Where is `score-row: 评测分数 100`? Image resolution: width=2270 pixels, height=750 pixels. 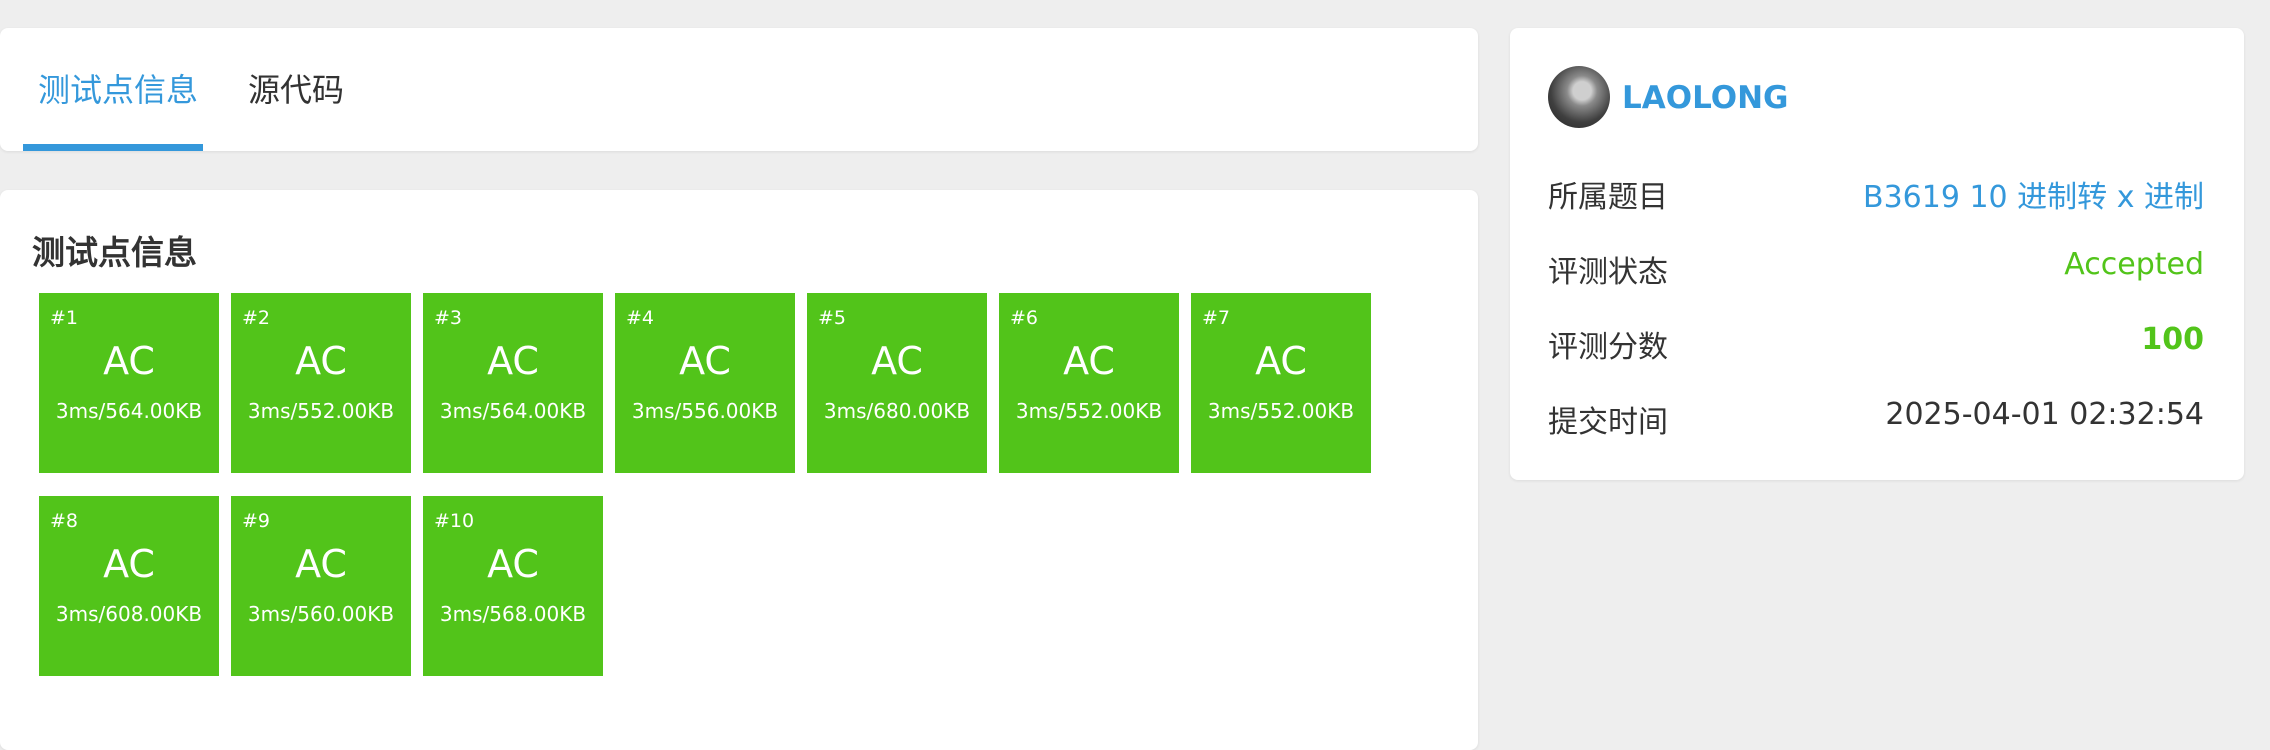
score-row: 评测分数 100 is located at coordinates (1876, 343).